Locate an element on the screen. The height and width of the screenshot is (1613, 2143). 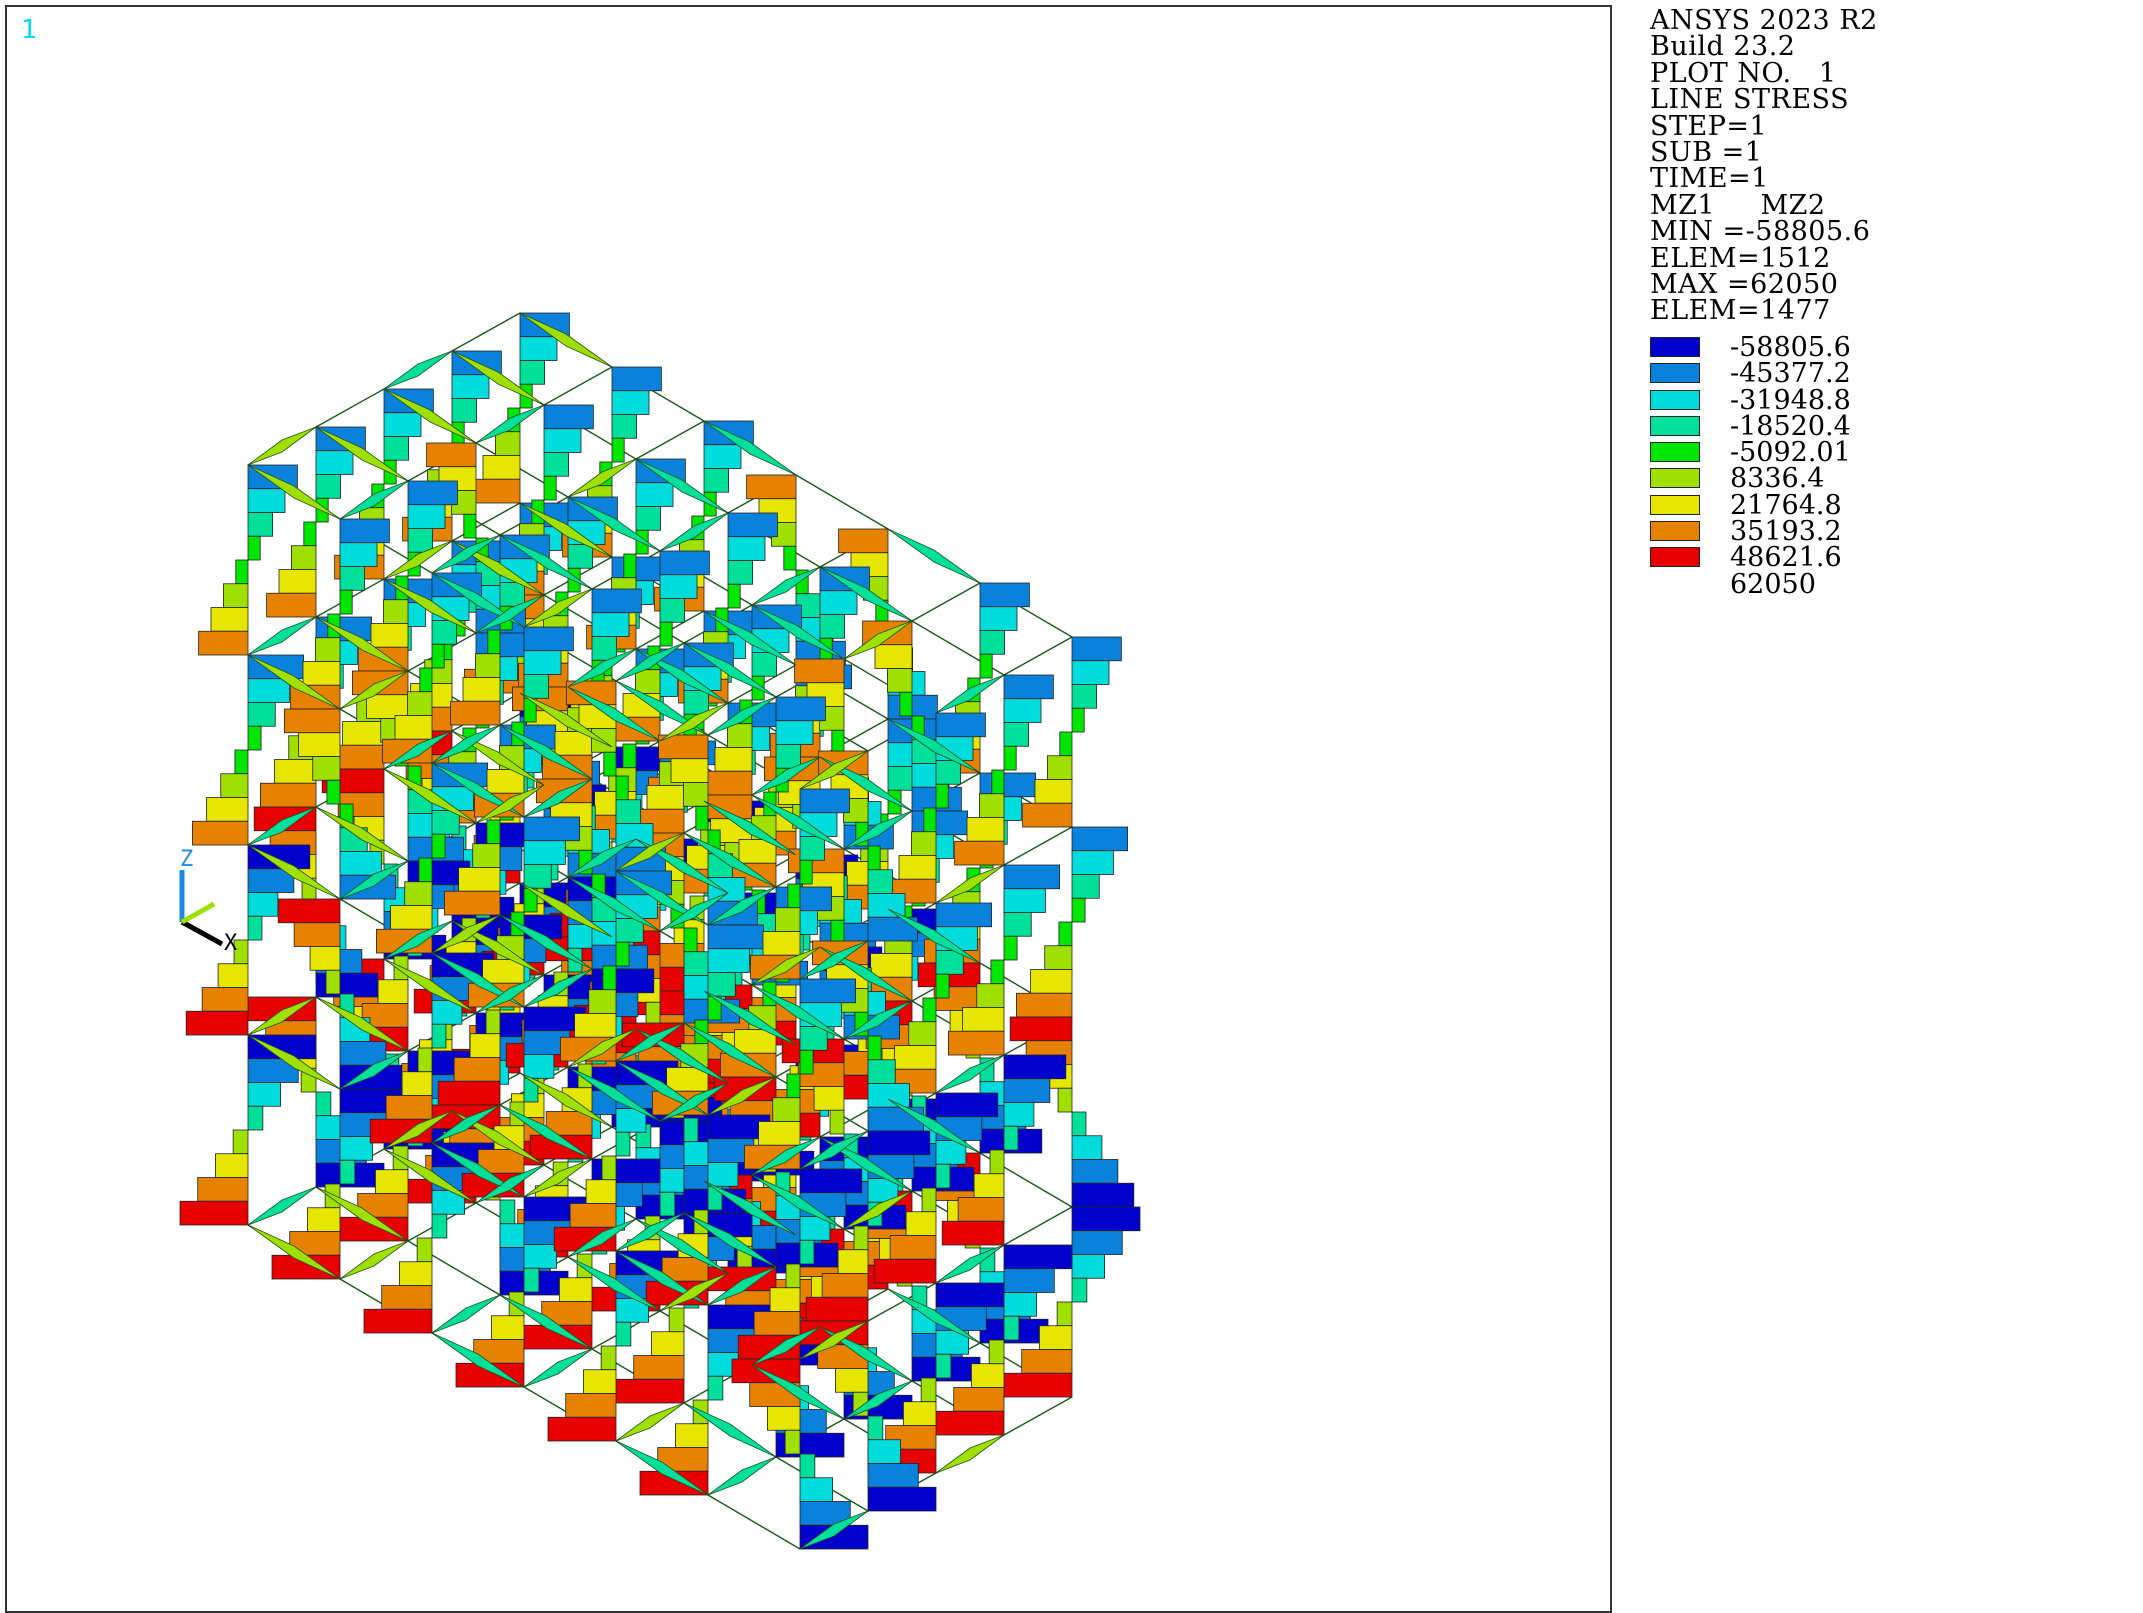
triad-z-label: Z is located at coordinates (186, 859).